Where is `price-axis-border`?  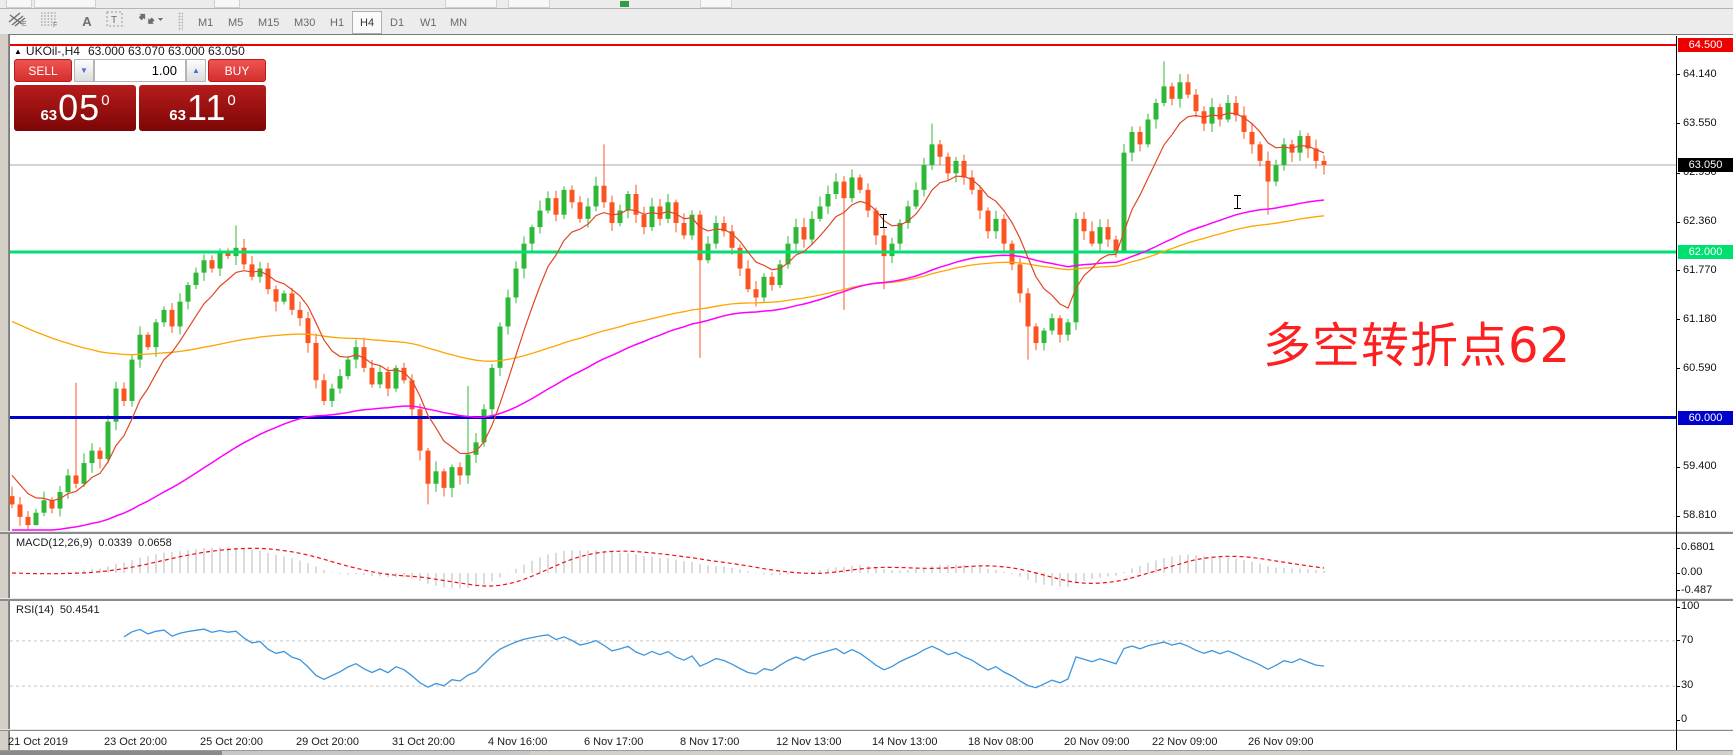 price-axis-border is located at coordinates (1676, 393).